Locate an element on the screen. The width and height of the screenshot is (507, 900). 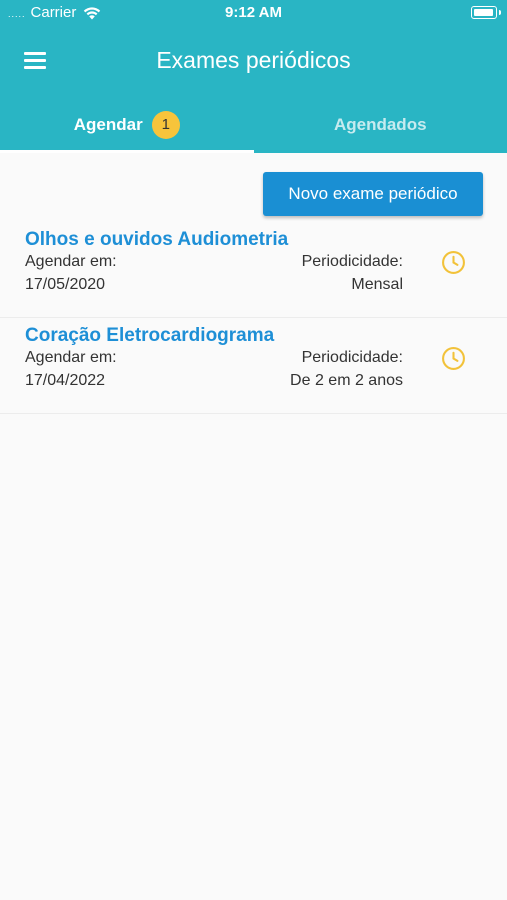
period-value: De 2 em 2 anos is located at coordinates (346, 380).